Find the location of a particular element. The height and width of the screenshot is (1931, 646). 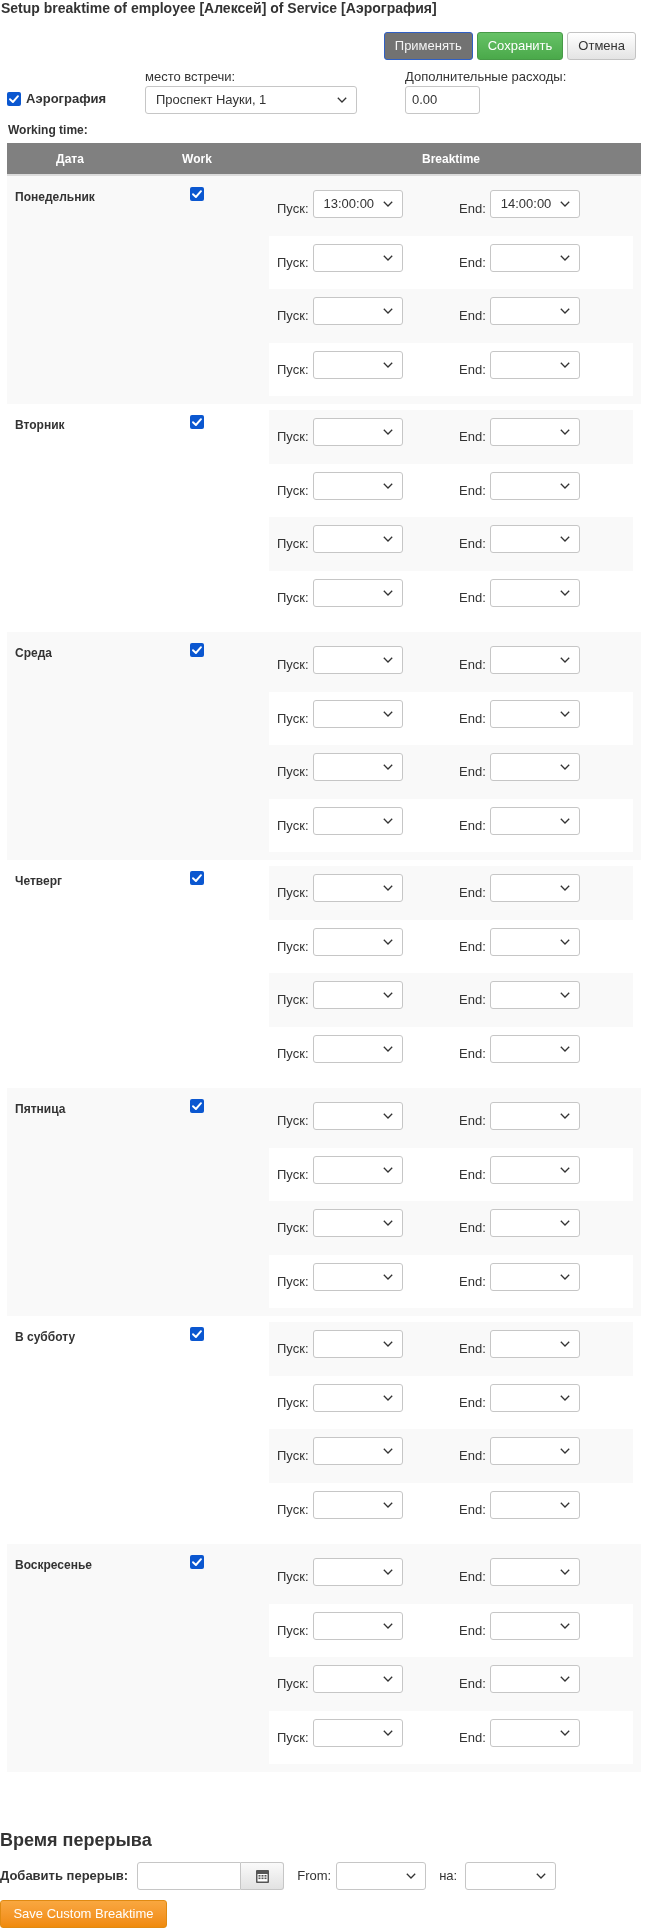

to-time-select is located at coordinates (511, 1876).